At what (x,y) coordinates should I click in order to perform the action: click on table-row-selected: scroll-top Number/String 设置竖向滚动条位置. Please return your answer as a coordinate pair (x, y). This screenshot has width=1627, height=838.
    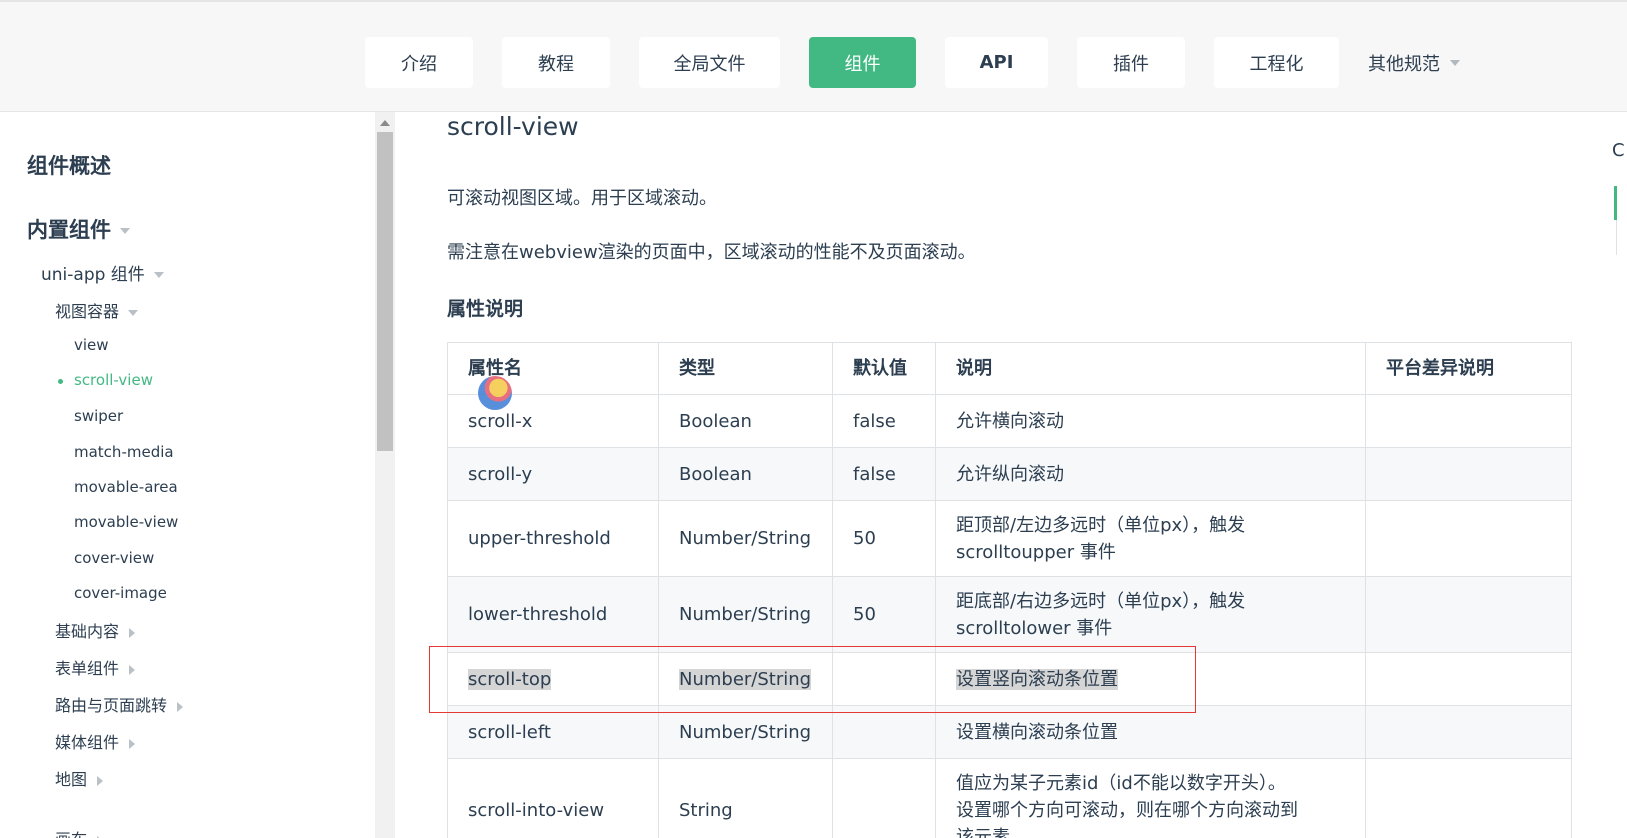
    Looking at the image, I should click on (1009, 679).